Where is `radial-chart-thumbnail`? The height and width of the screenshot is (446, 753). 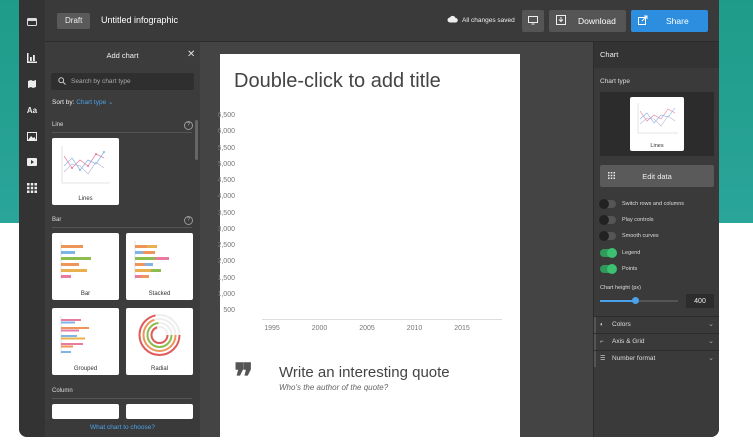 radial-chart-thumbnail is located at coordinates (159, 335).